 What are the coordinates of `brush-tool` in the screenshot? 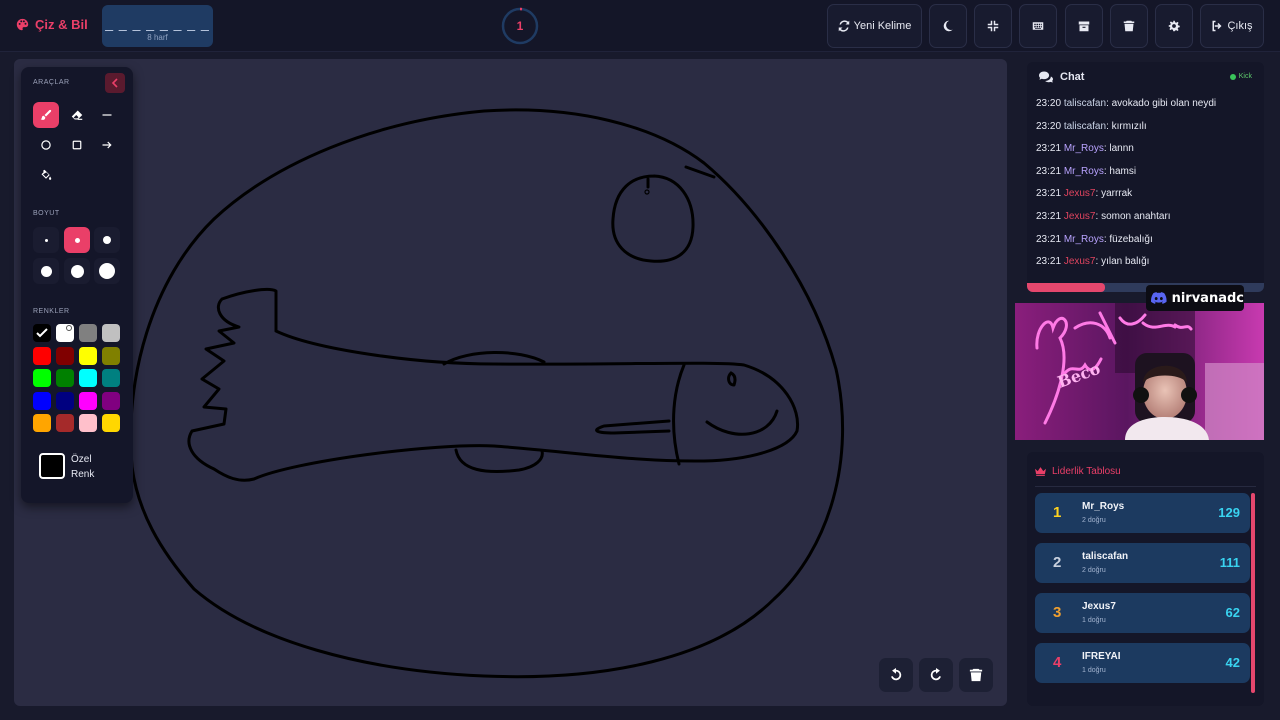 It's located at (46, 115).